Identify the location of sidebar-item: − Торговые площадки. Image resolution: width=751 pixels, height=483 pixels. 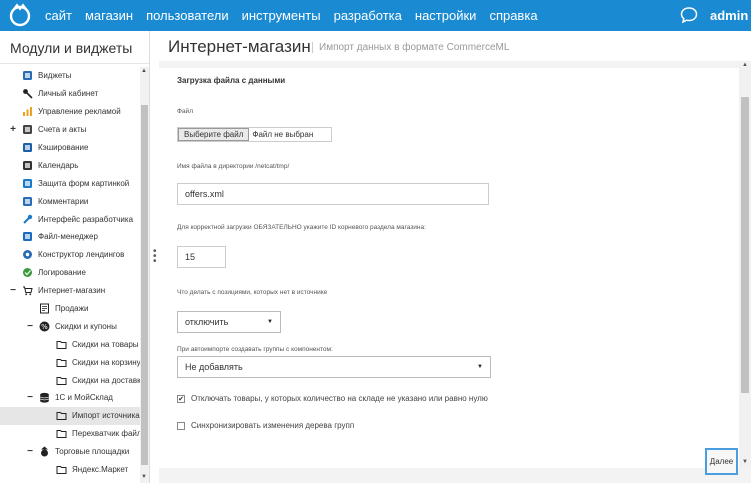
(70, 452).